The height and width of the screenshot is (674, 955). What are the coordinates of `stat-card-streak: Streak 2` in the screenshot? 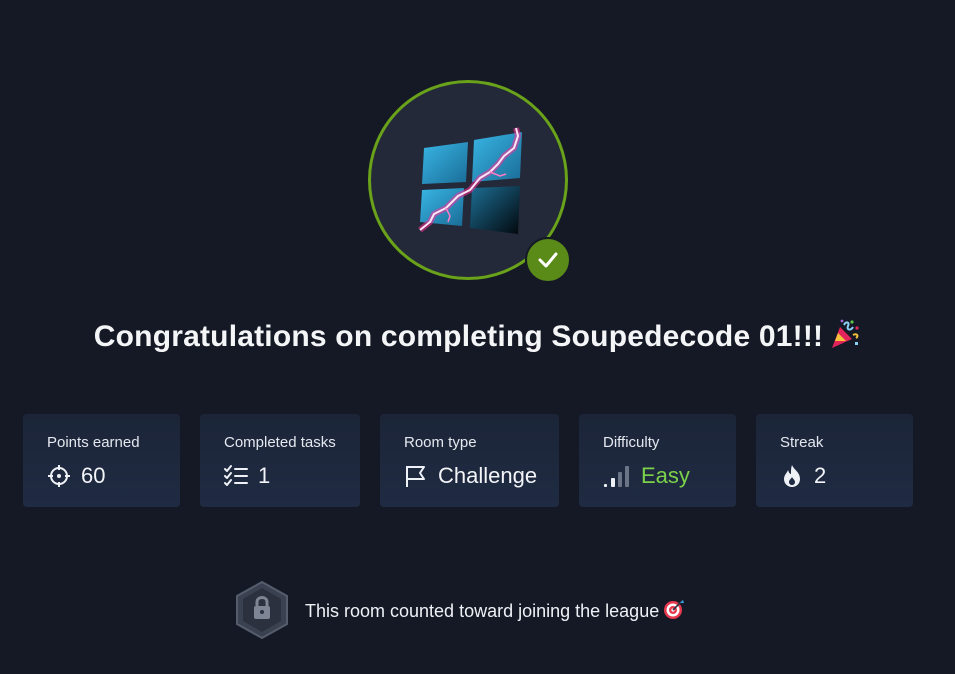 It's located at (834, 460).